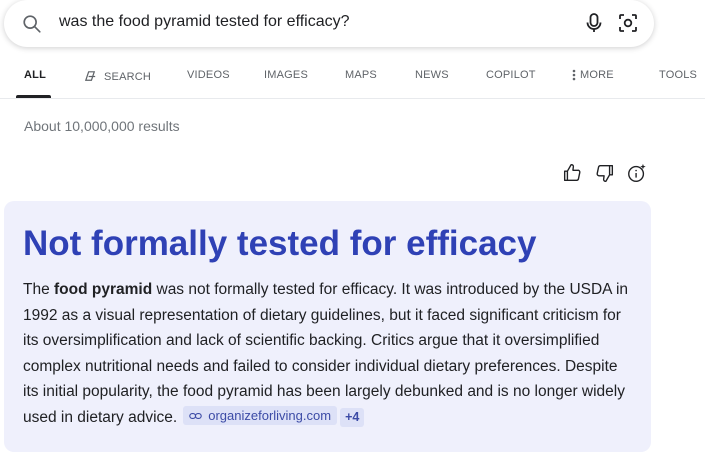 This screenshot has width=705, height=467. I want to click on microphone-icon, so click(594, 23).